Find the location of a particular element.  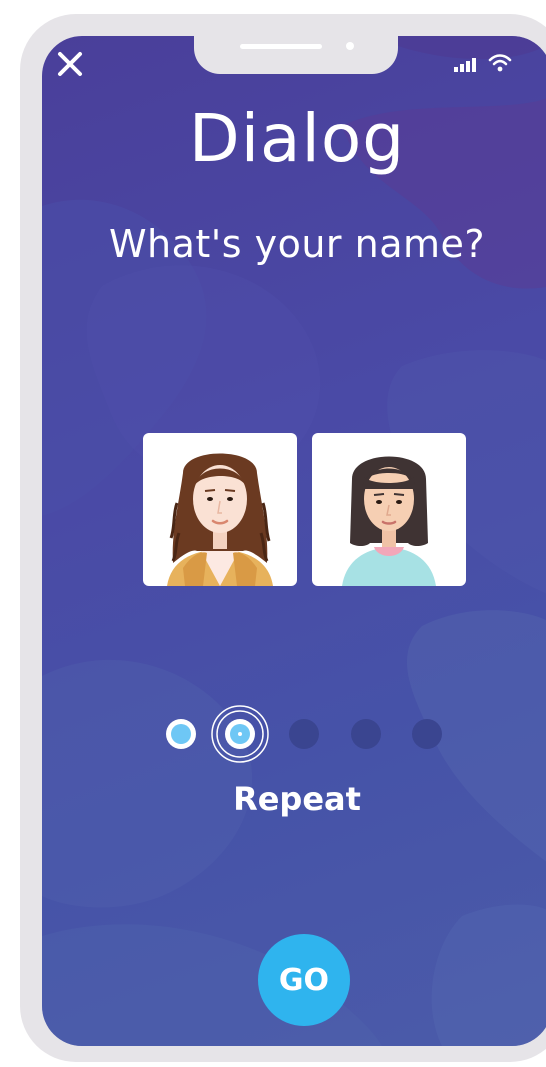

signal-icon is located at coordinates (465, 65).